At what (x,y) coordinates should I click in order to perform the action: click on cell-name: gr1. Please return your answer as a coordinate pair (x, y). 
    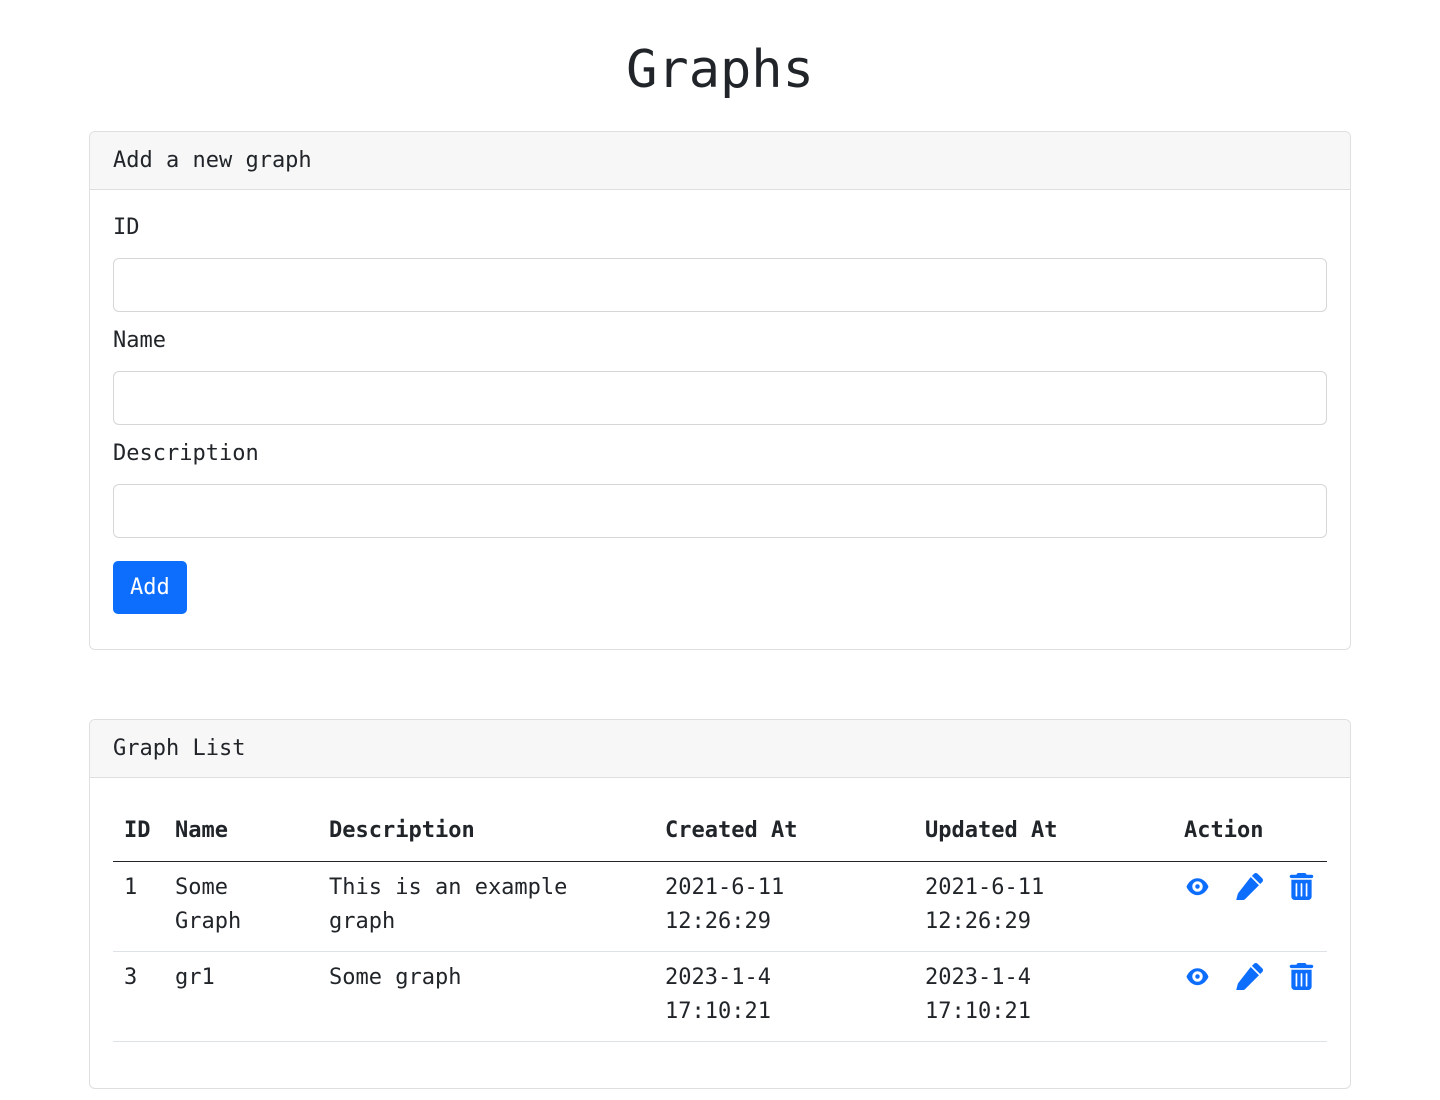
    Looking at the image, I should click on (241, 996).